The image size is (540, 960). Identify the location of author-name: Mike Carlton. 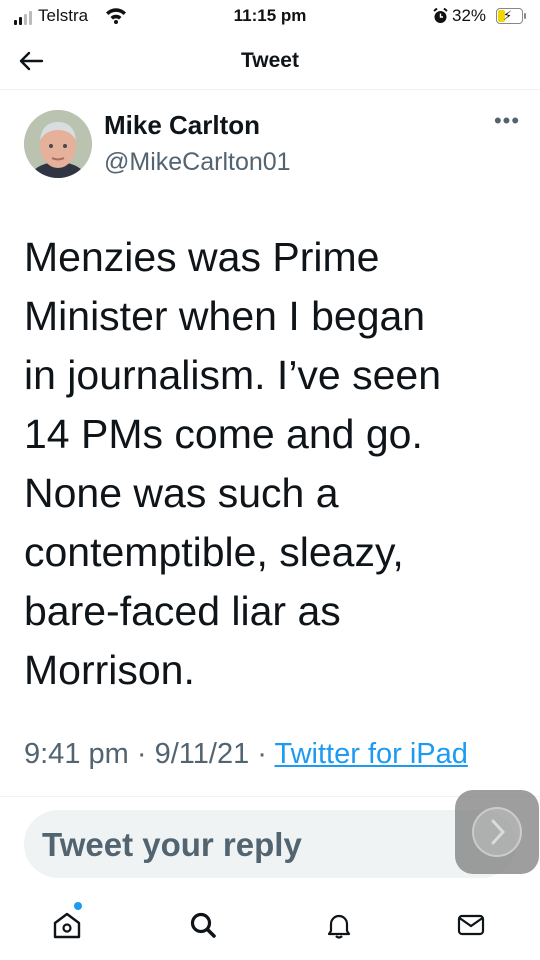
(182, 125).